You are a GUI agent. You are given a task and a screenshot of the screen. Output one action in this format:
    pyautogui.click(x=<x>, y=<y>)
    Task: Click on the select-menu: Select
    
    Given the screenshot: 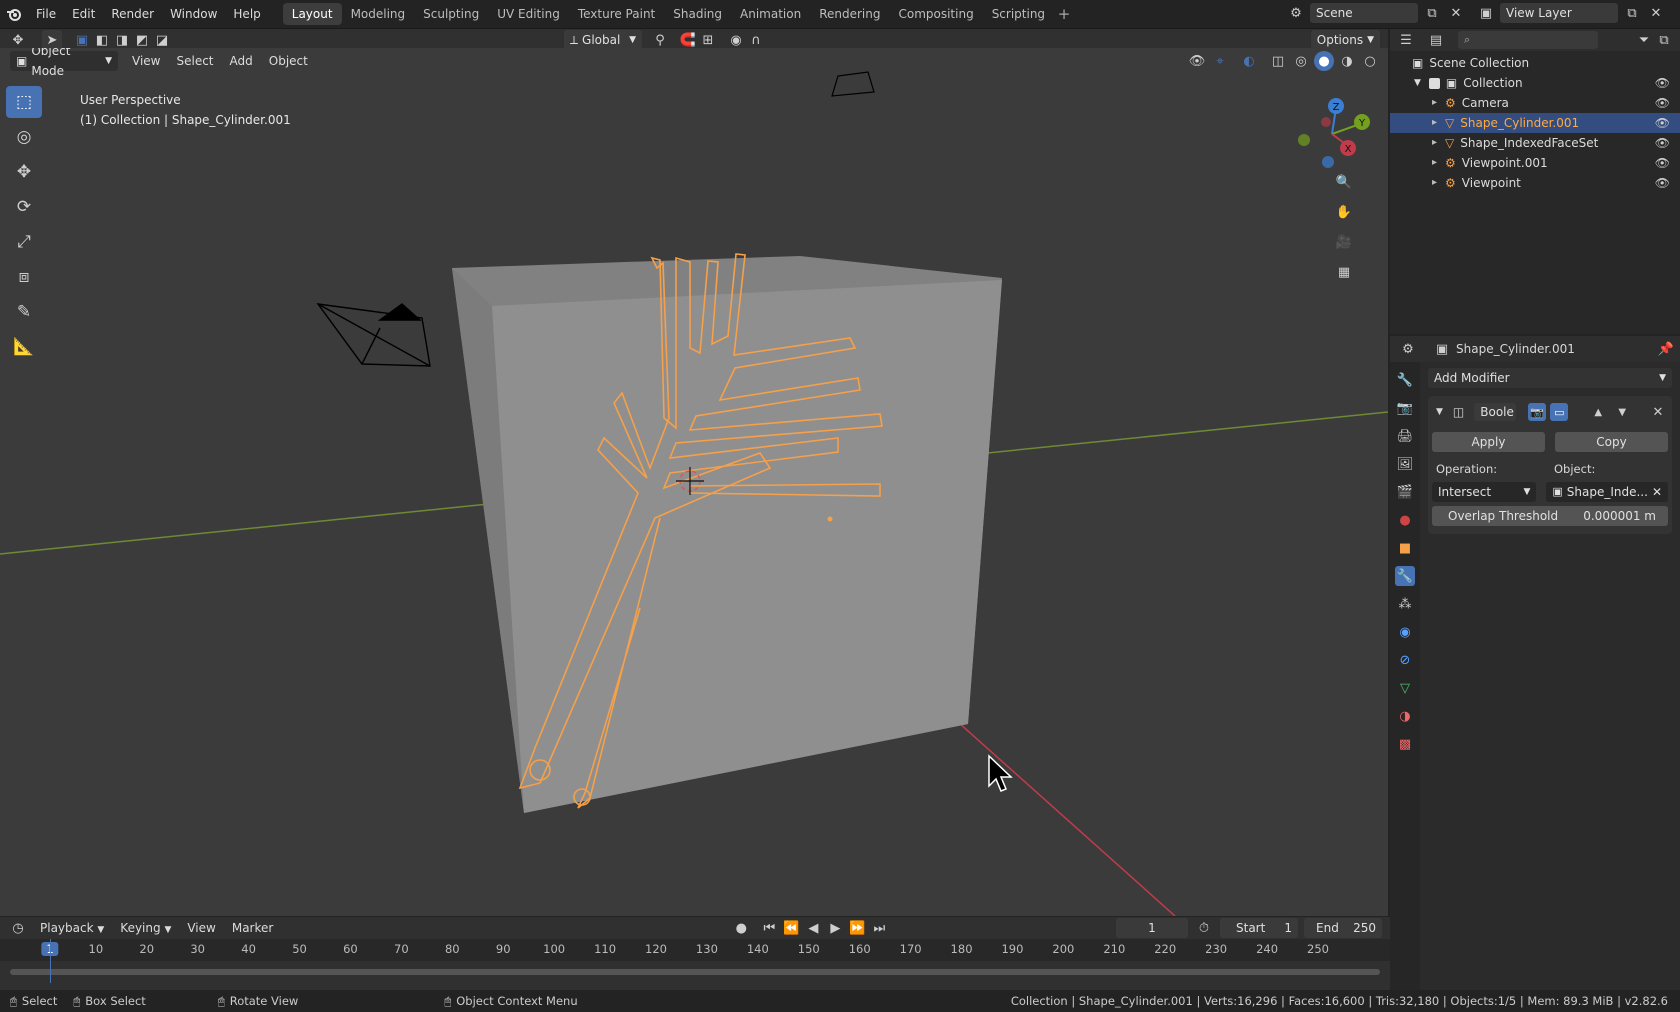 What is the action you would take?
    pyautogui.click(x=194, y=61)
    